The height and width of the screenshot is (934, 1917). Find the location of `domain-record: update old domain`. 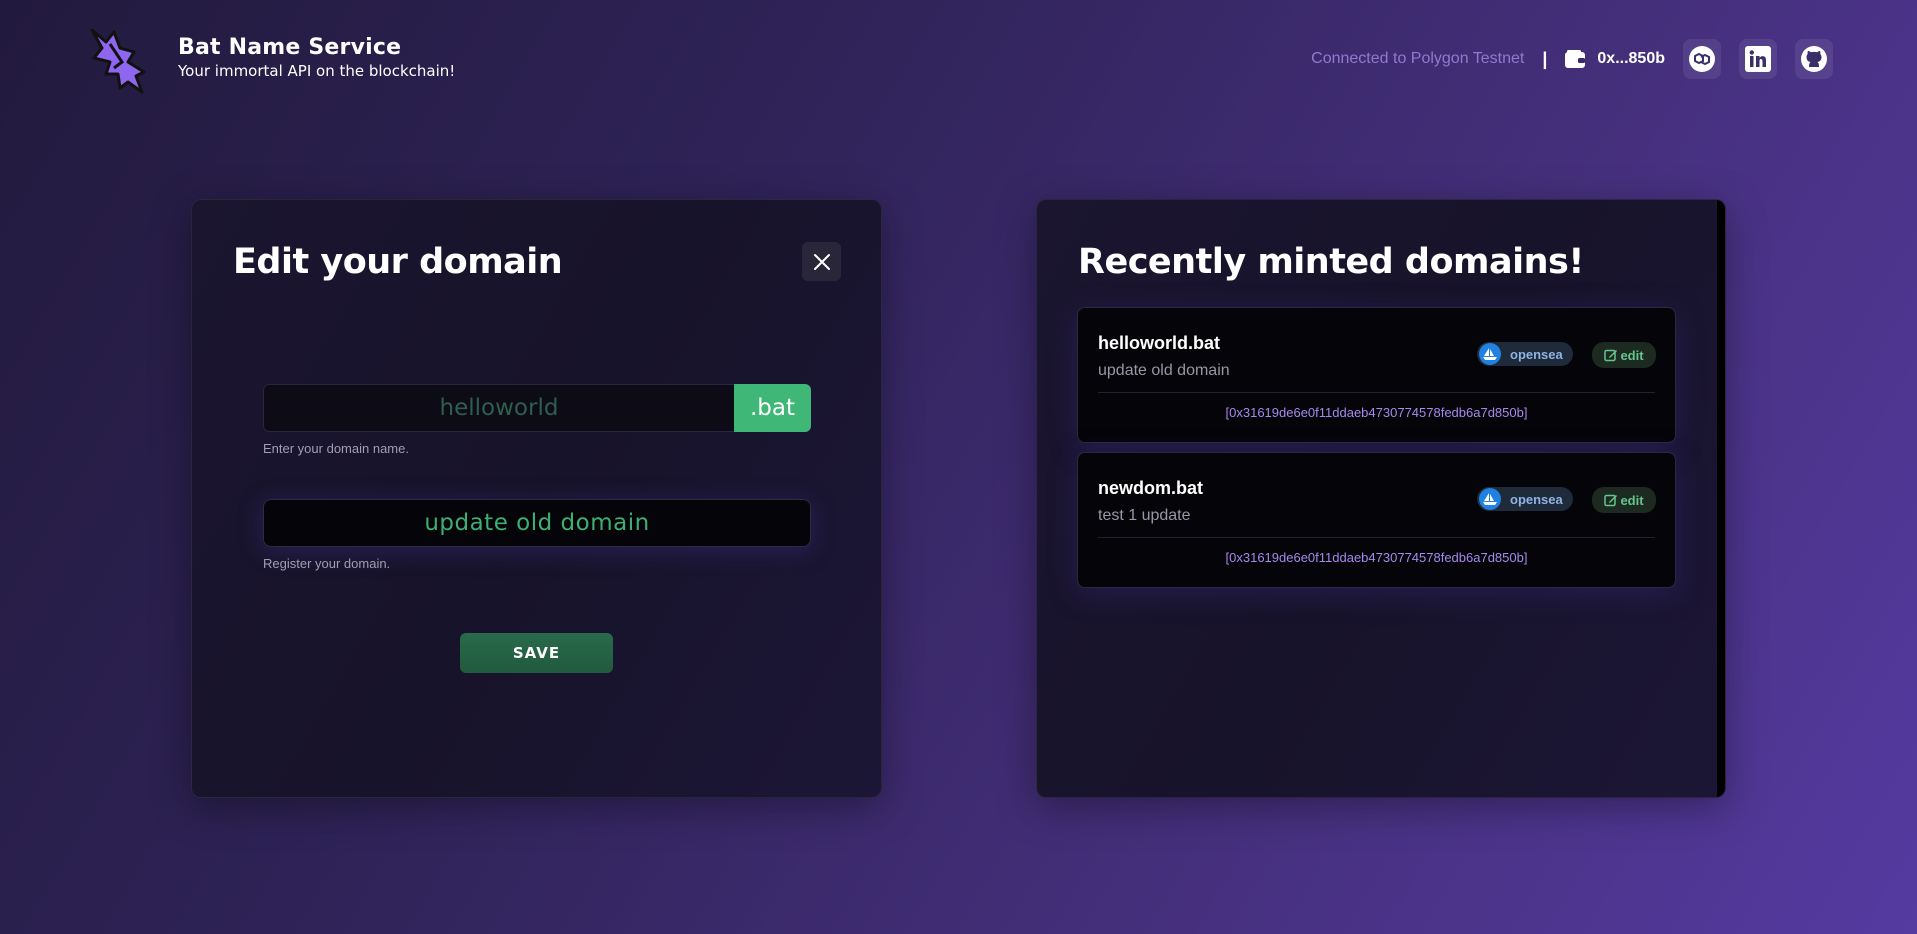

domain-record: update old domain is located at coordinates (1164, 370).